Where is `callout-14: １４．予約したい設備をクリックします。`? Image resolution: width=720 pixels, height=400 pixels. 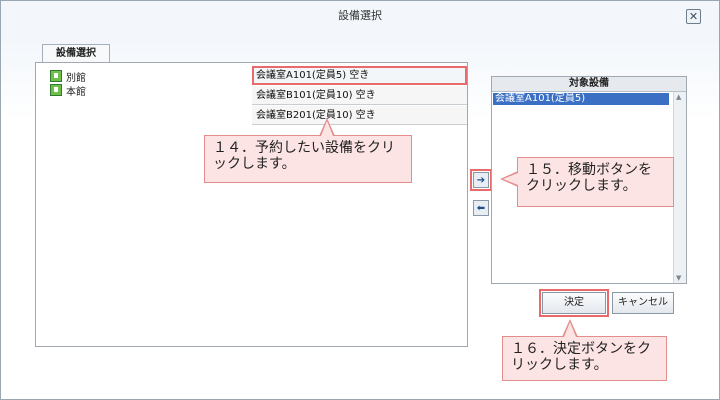
callout-14: １４．予約したい設備をクリックします。 is located at coordinates (308, 159).